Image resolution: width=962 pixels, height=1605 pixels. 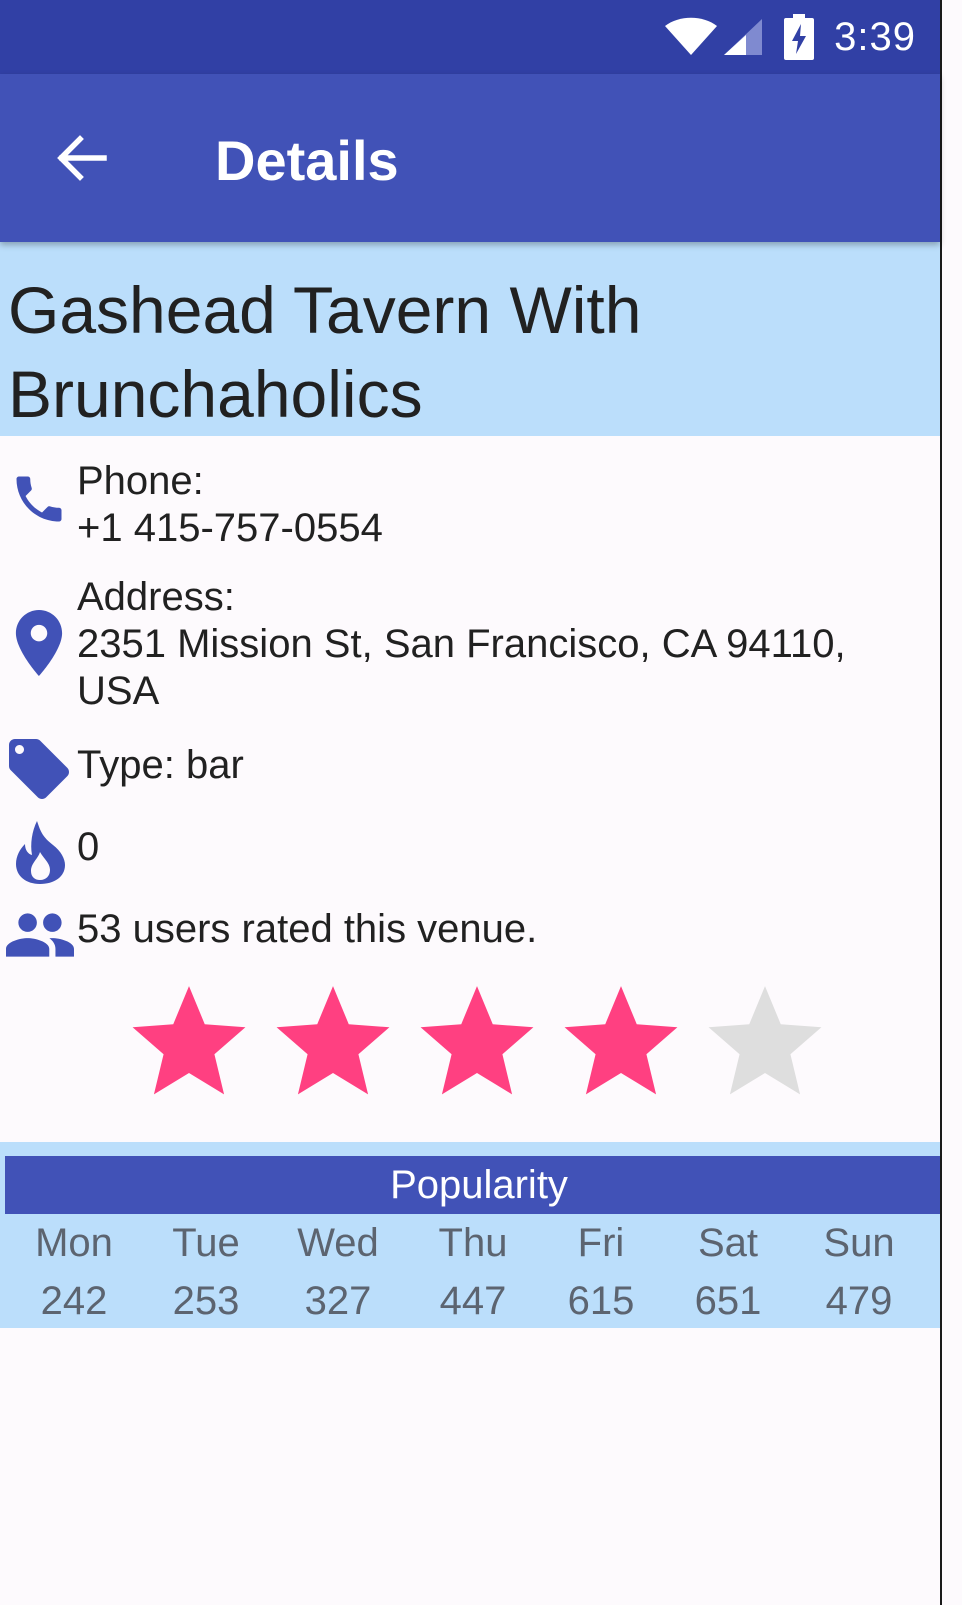 I want to click on star-5-icon, so click(x=765, y=1041).